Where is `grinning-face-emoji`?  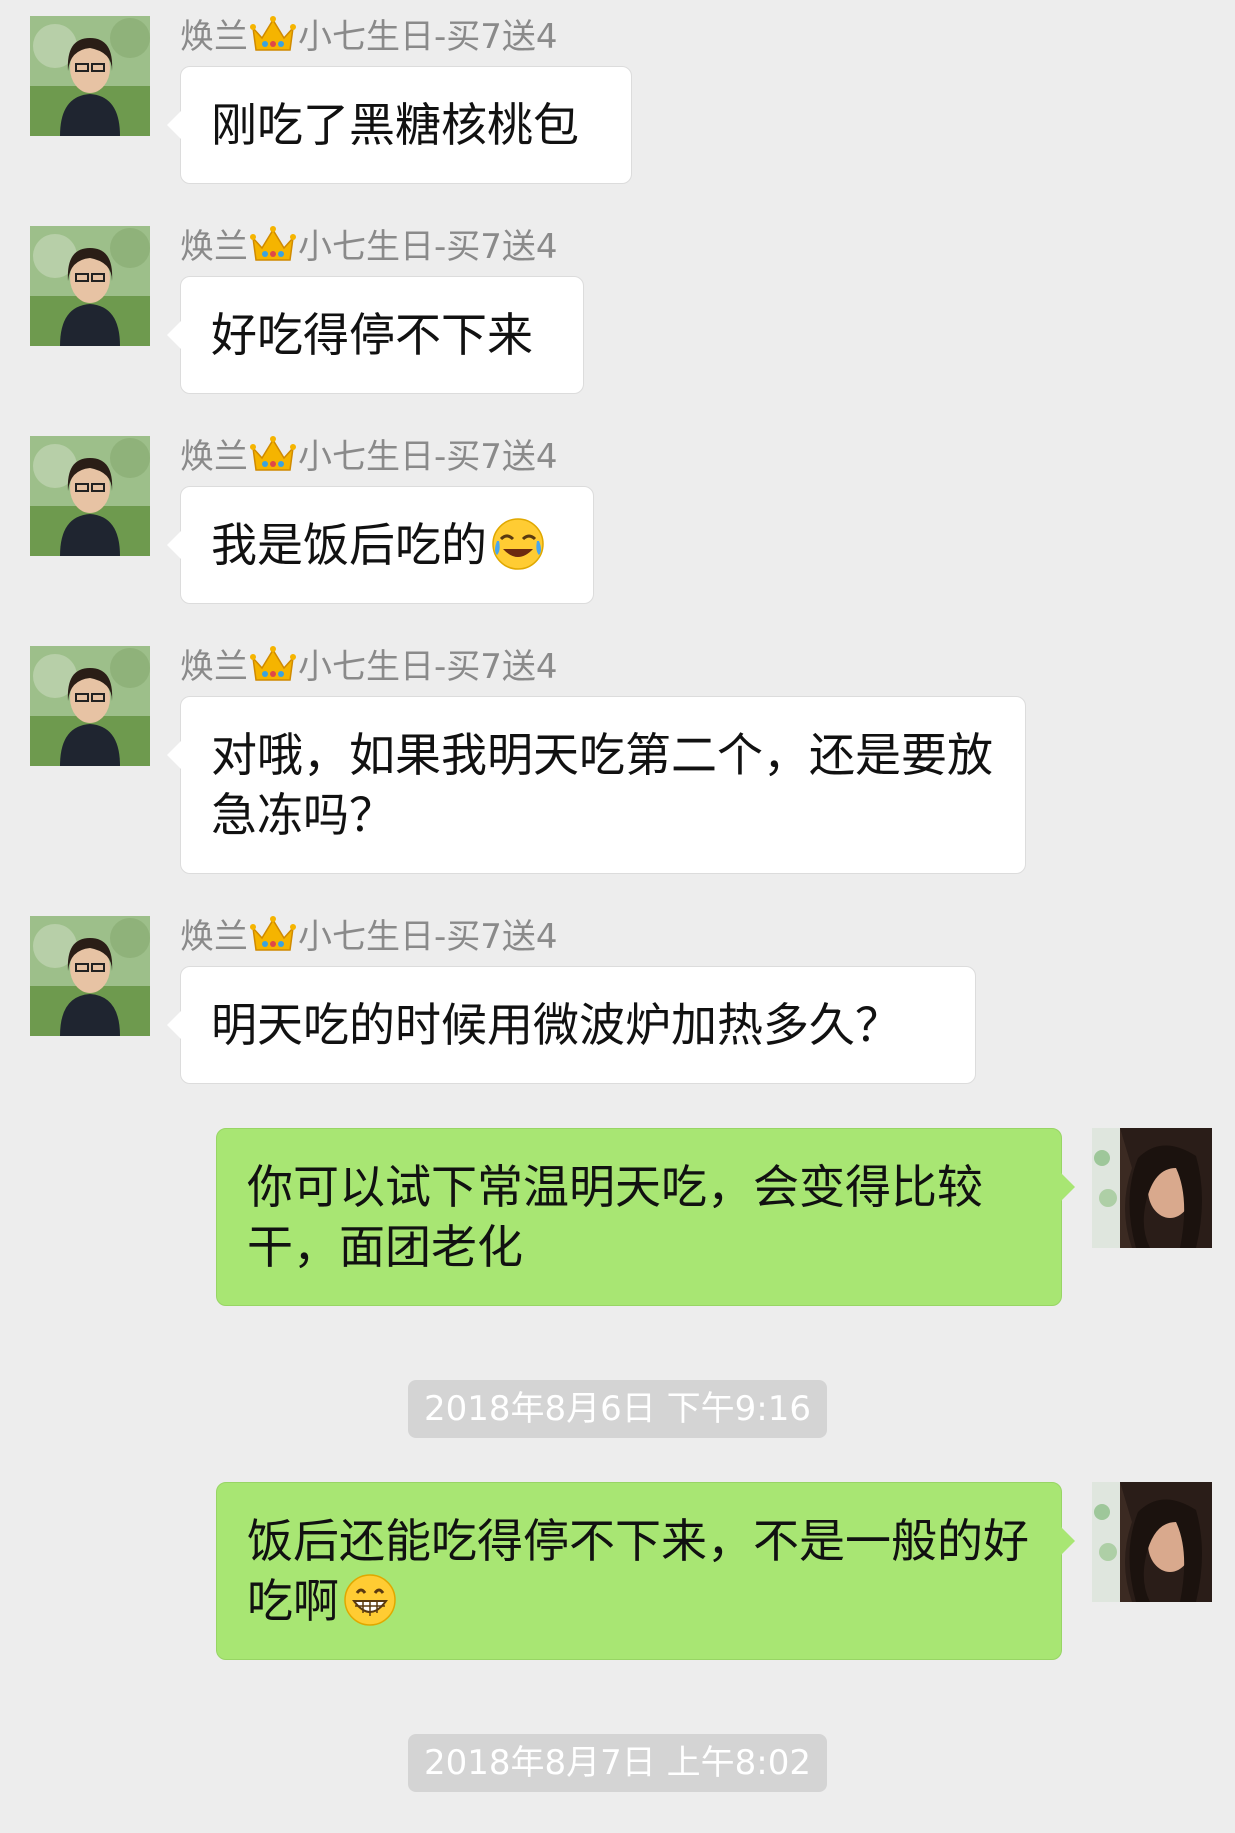 grinning-face-emoji is located at coordinates (370, 1600).